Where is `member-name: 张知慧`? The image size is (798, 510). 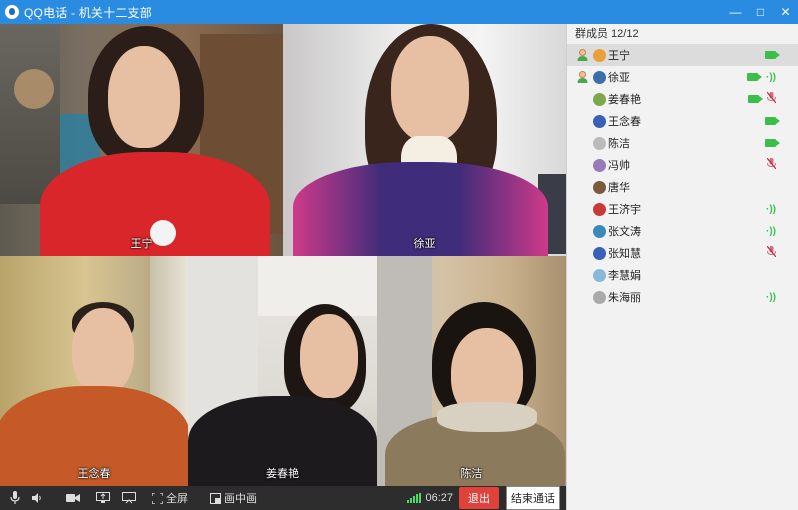 member-name: 张知慧 is located at coordinates (624, 254).